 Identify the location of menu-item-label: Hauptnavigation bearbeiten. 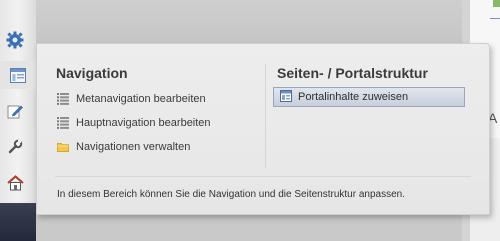
(143, 123).